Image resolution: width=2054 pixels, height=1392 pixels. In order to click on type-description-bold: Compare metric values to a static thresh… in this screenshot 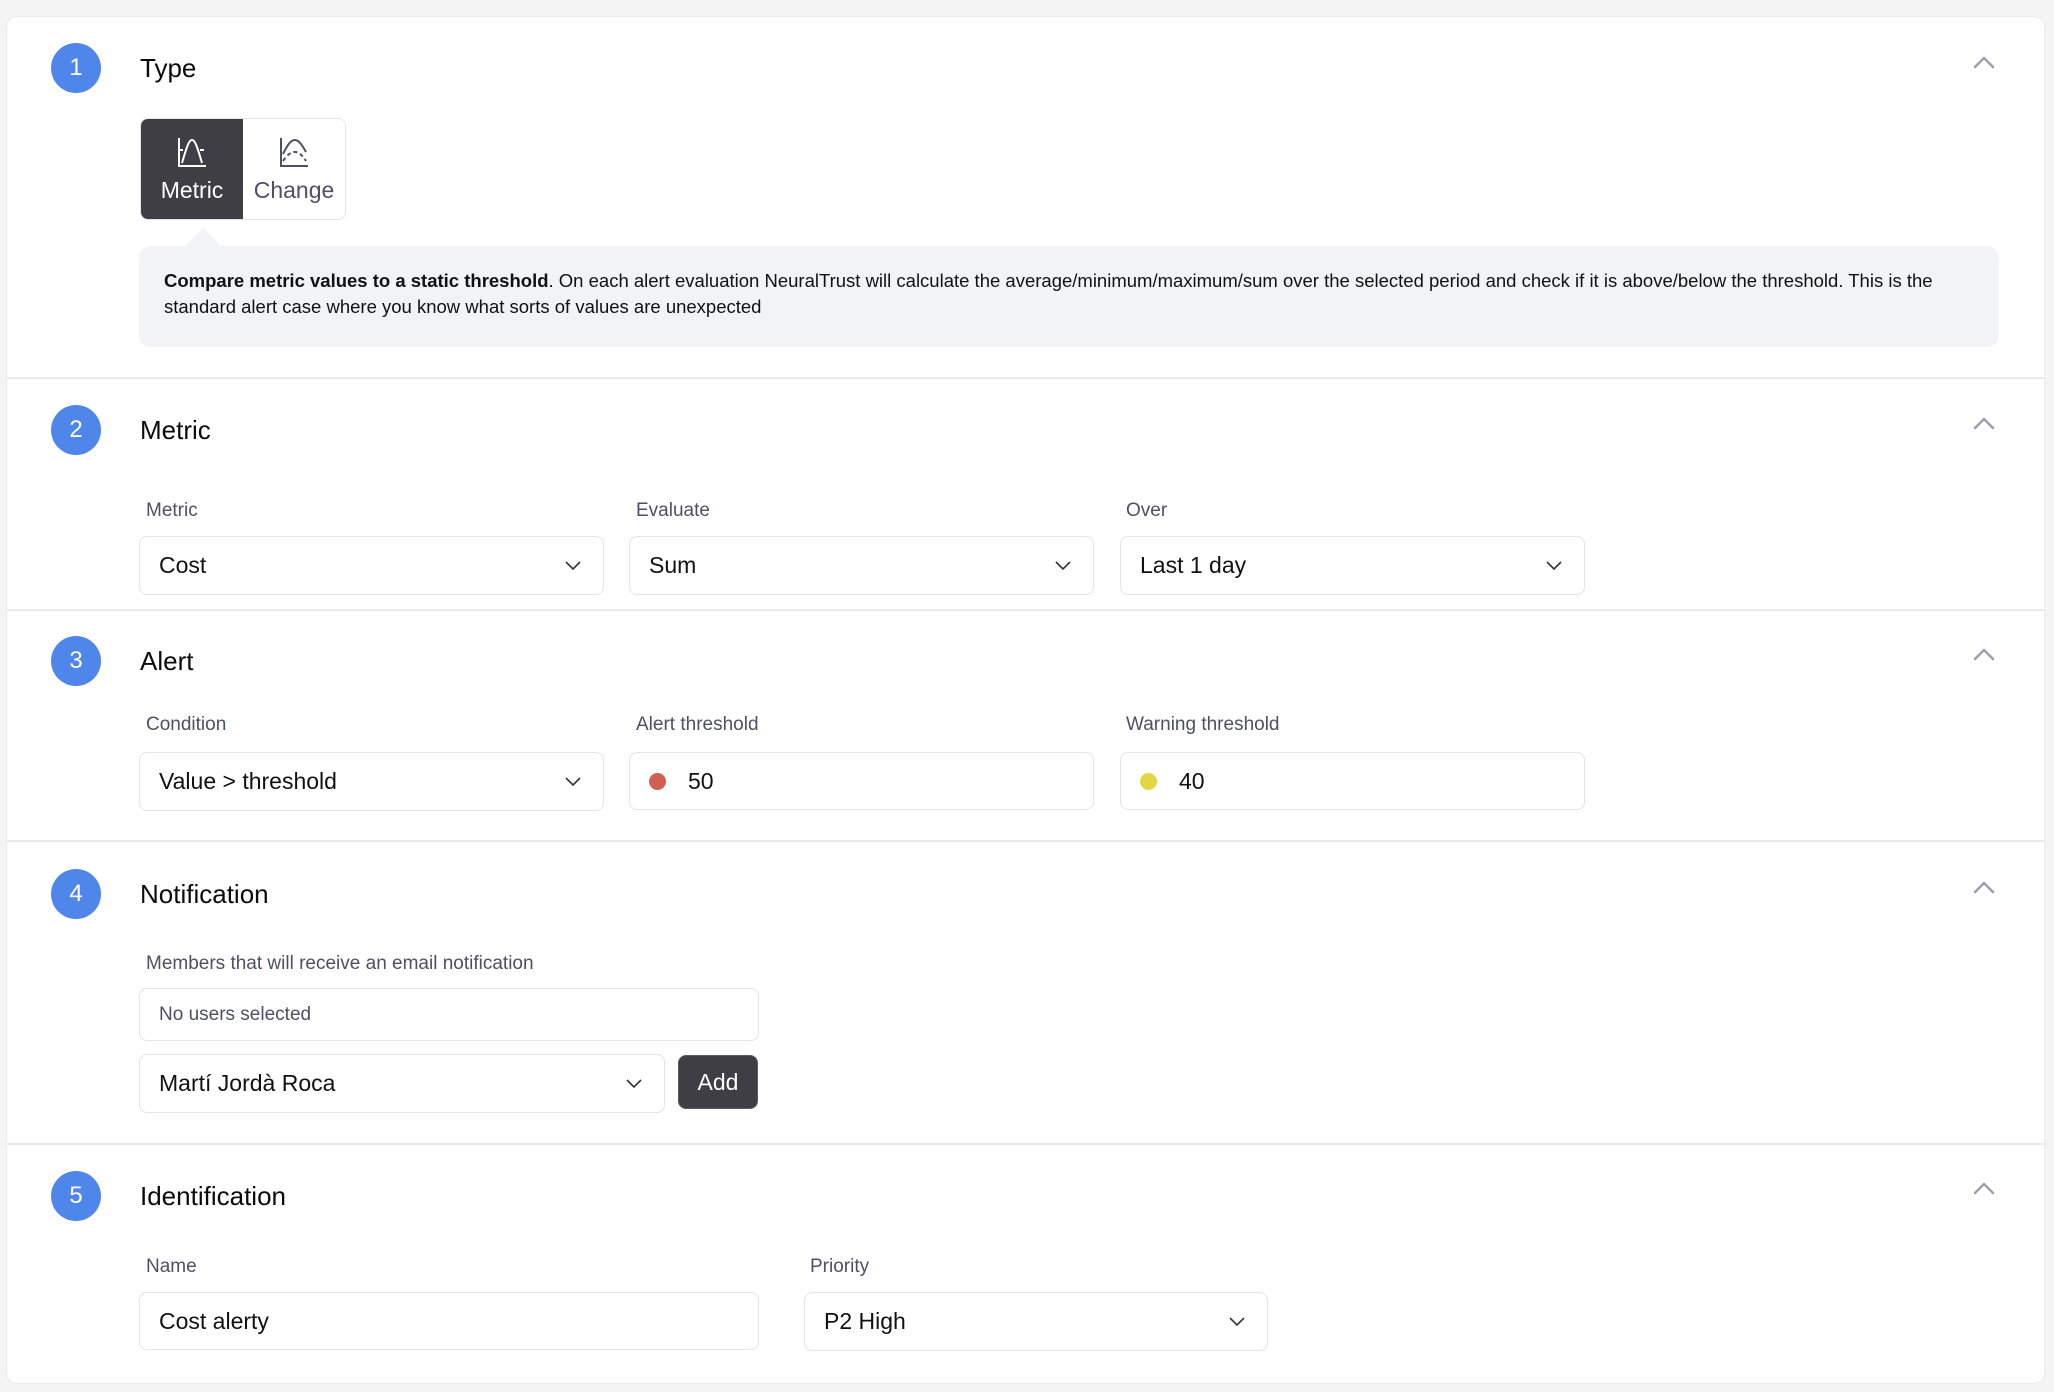, I will do `click(356, 280)`.